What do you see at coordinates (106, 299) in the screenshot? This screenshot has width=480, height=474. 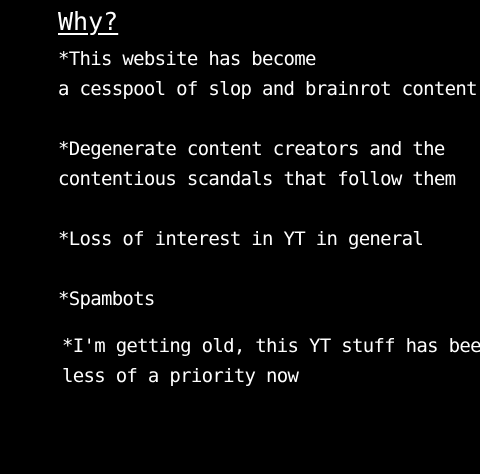 I see `reason-line: *Spambots` at bounding box center [106, 299].